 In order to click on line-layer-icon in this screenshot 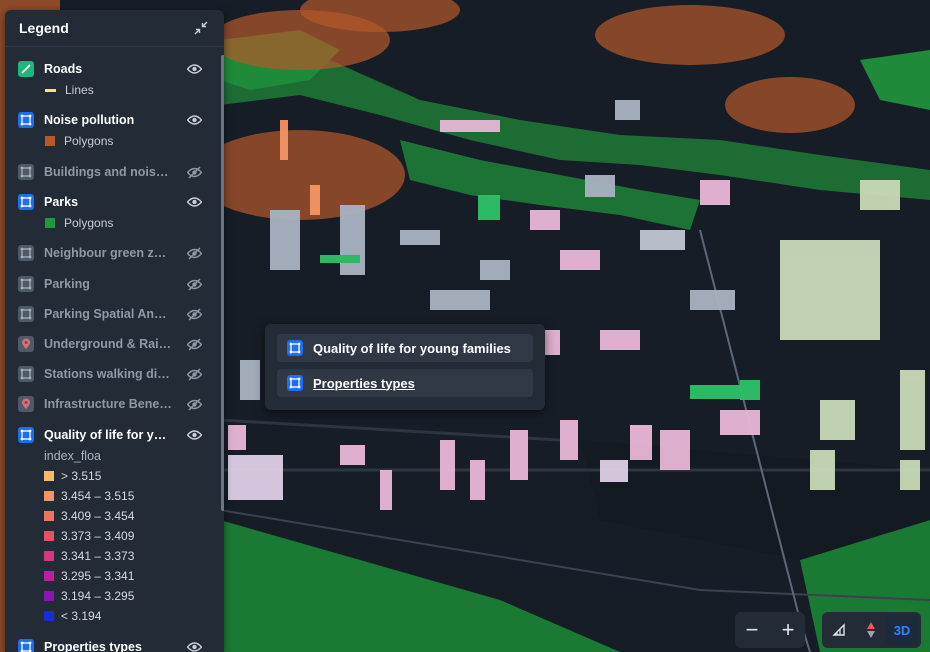, I will do `click(26, 69)`.